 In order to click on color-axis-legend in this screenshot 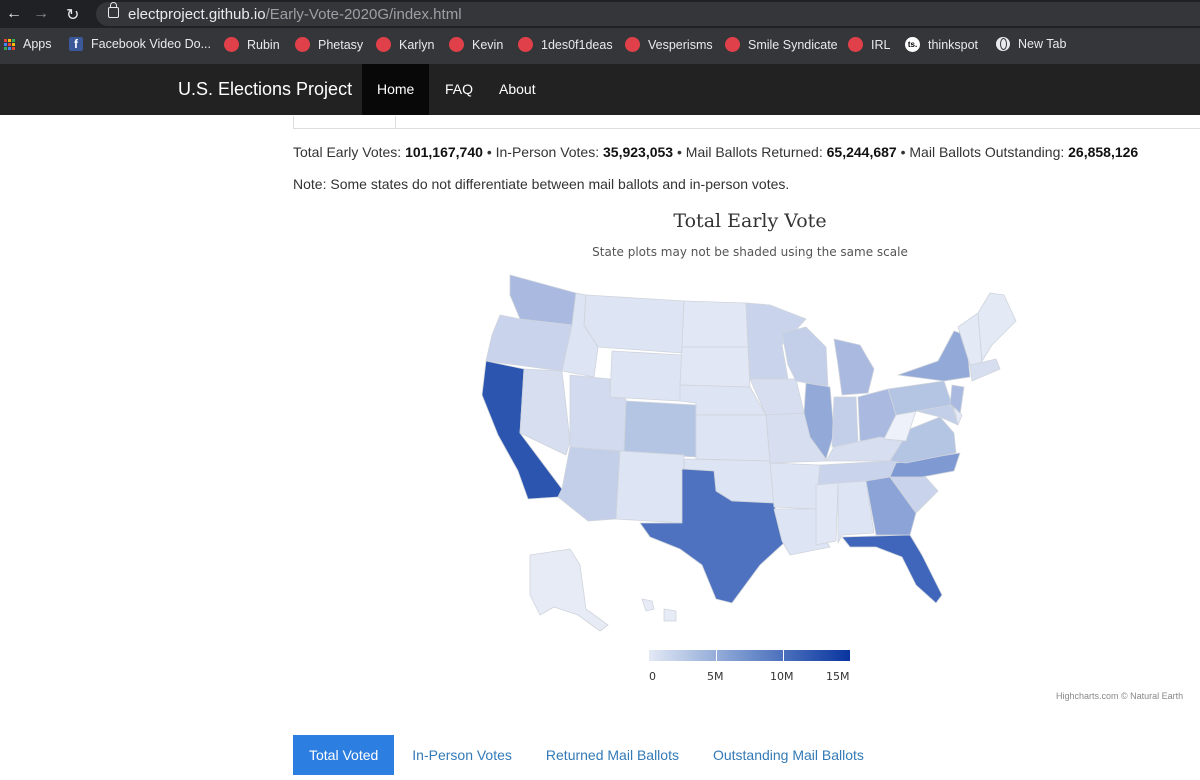, I will do `click(749, 655)`.